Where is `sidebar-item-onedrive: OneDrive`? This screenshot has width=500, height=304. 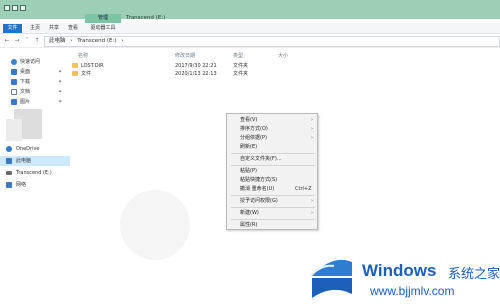 sidebar-item-onedrive: OneDrive is located at coordinates (35, 149).